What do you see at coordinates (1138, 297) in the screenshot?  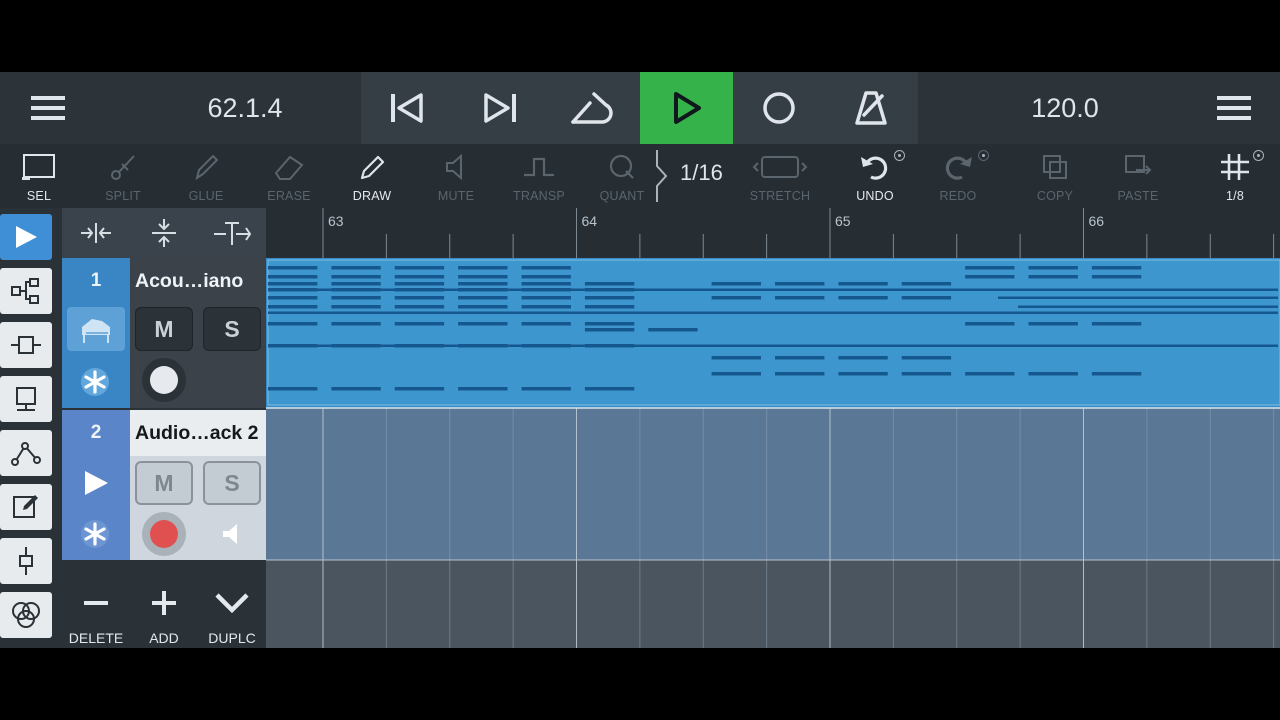 I see `sustained-note` at bounding box center [1138, 297].